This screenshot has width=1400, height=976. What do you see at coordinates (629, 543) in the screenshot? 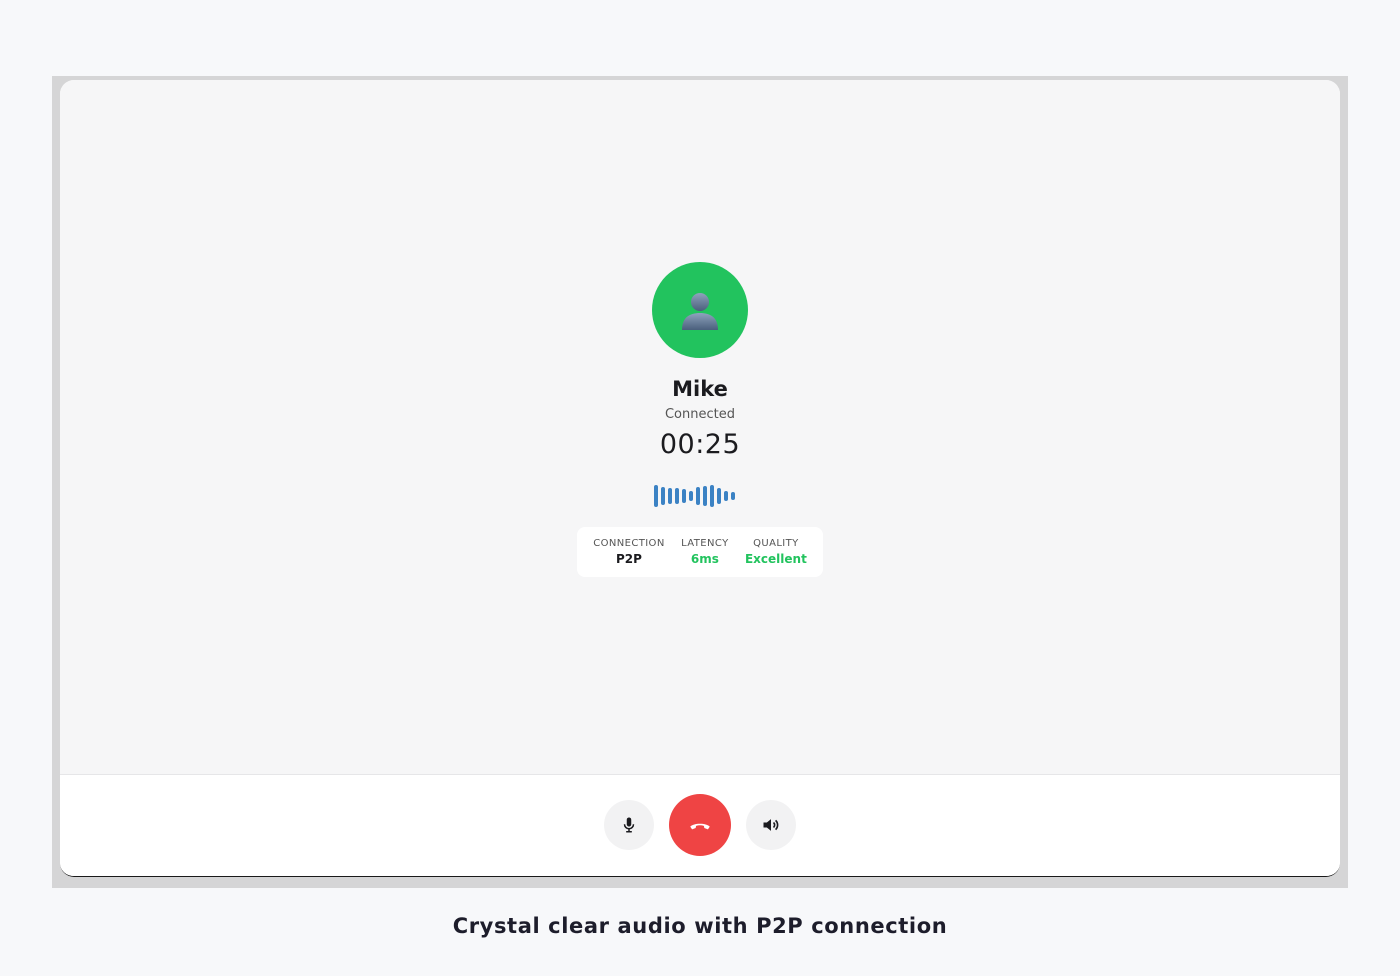
I see `stat-label: CONNECTION` at bounding box center [629, 543].